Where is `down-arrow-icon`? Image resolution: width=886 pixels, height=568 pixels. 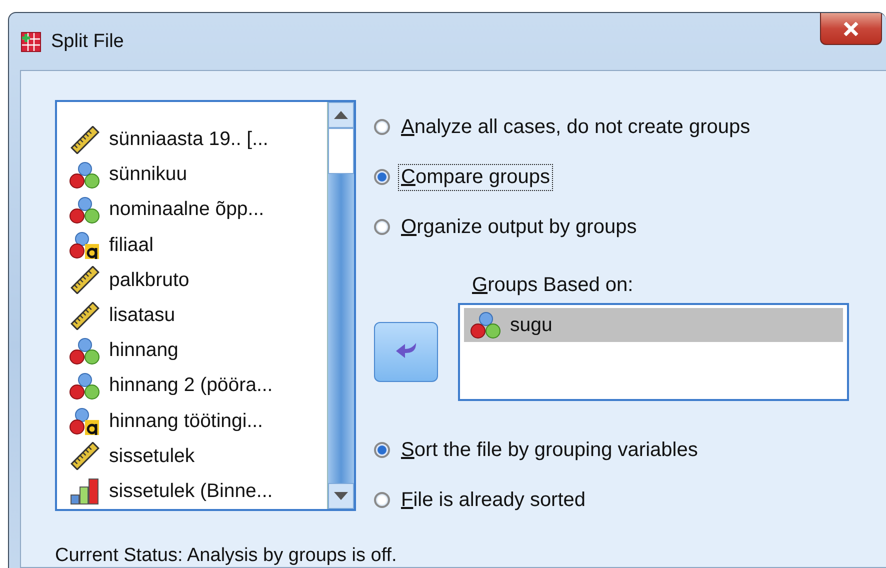
down-arrow-icon is located at coordinates (341, 496).